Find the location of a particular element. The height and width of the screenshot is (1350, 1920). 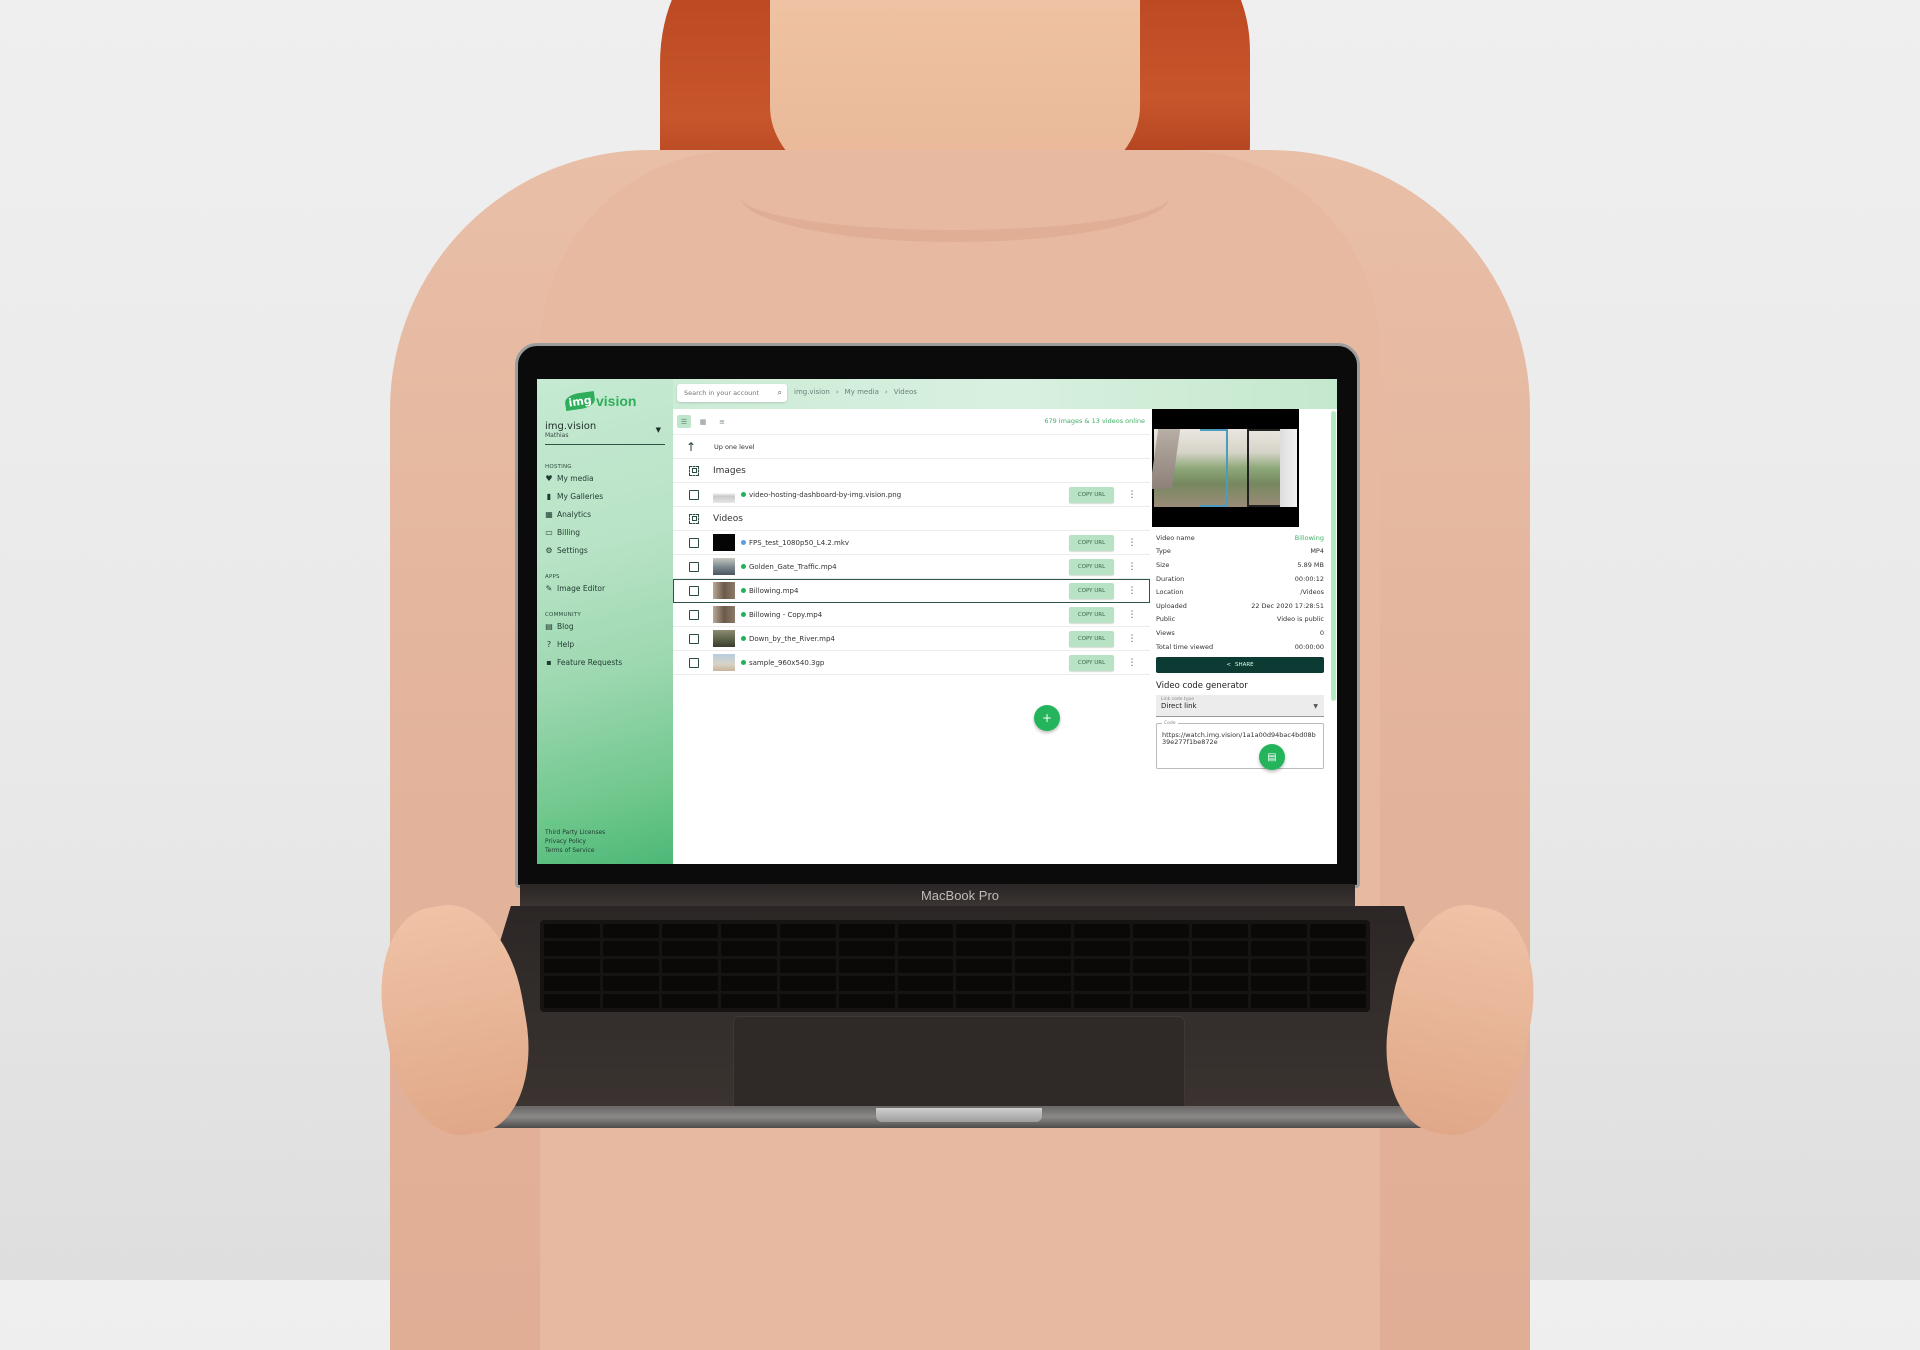

media-row: sample_960x540.3gp COPY URL ⋮ is located at coordinates (911, 663).